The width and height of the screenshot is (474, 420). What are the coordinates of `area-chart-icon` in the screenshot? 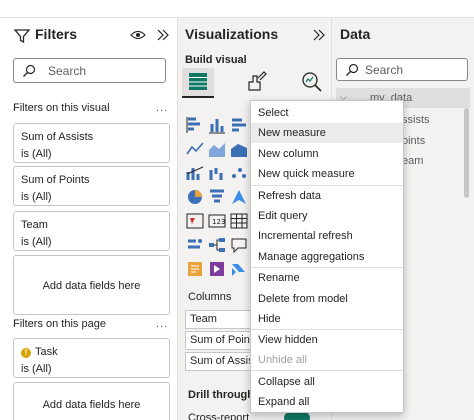 It's located at (217, 149).